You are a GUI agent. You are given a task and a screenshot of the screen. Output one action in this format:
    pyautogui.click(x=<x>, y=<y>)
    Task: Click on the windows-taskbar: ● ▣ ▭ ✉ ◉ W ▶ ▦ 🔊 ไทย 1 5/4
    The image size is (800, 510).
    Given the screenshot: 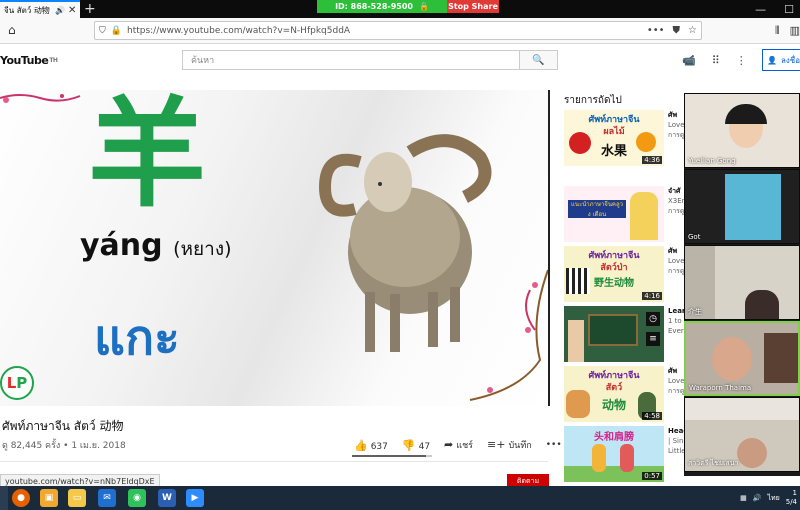 What is the action you would take?
    pyautogui.click(x=400, y=498)
    